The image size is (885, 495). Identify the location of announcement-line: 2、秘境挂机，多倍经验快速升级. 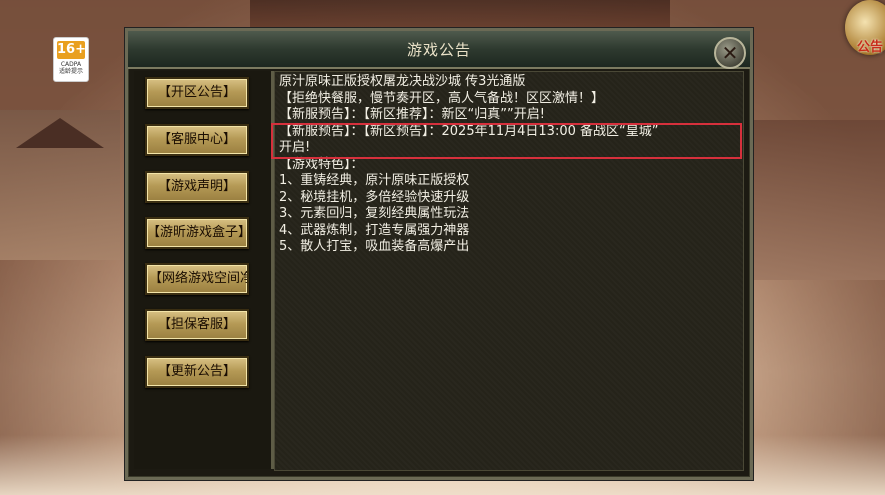
(374, 197).